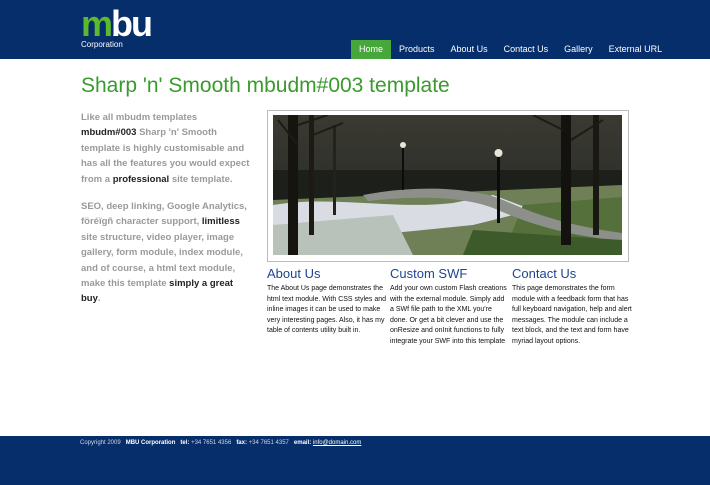 Image resolution: width=710 pixels, height=485 pixels. Describe the element at coordinates (302, 443) in the screenshot. I see `footer-email-label: email:` at that location.